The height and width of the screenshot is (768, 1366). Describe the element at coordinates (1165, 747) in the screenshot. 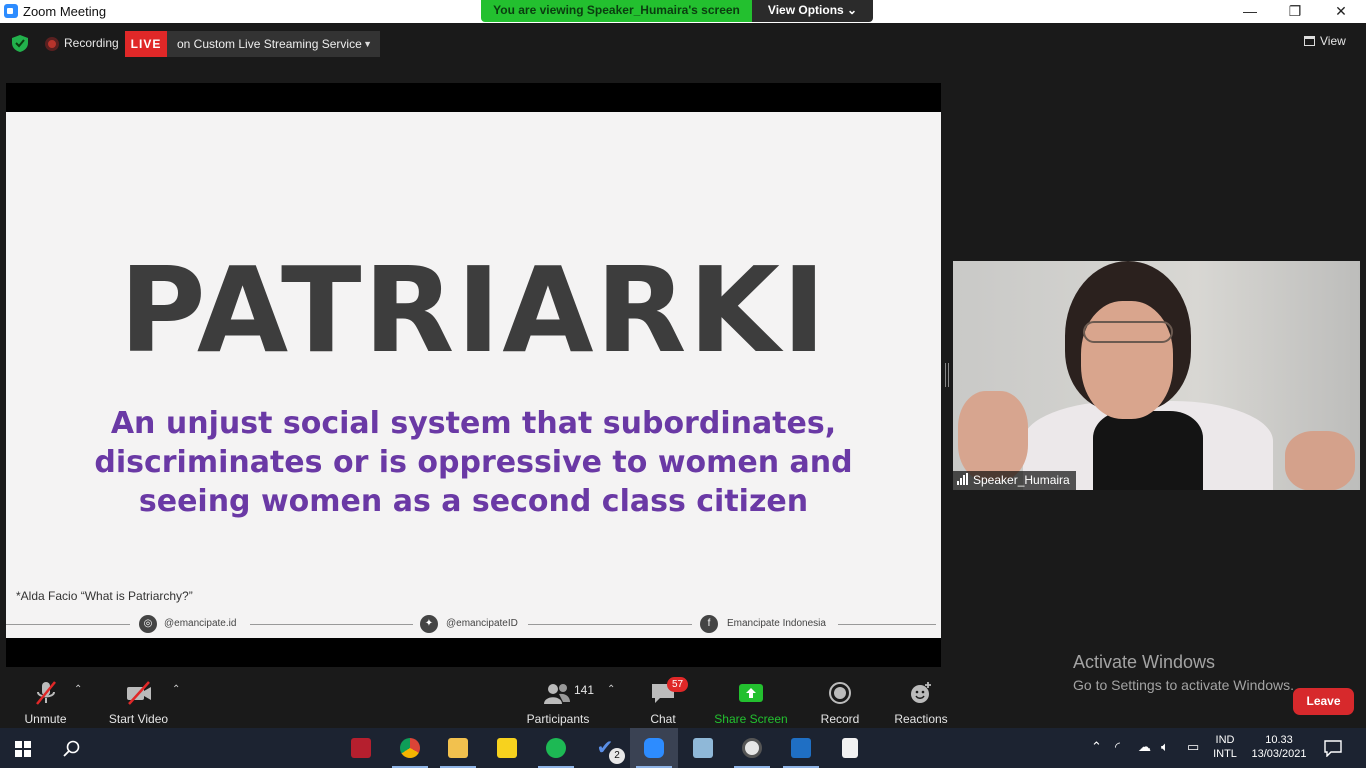

I see `volume-icon: 🔈︎` at that location.